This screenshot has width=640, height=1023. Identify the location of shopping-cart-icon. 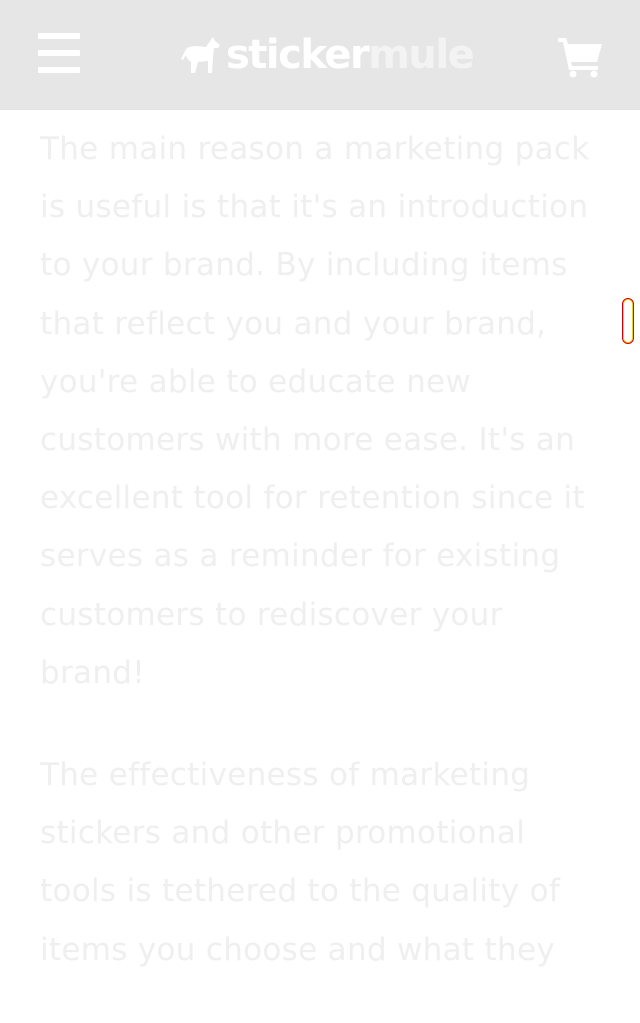
(580, 58).